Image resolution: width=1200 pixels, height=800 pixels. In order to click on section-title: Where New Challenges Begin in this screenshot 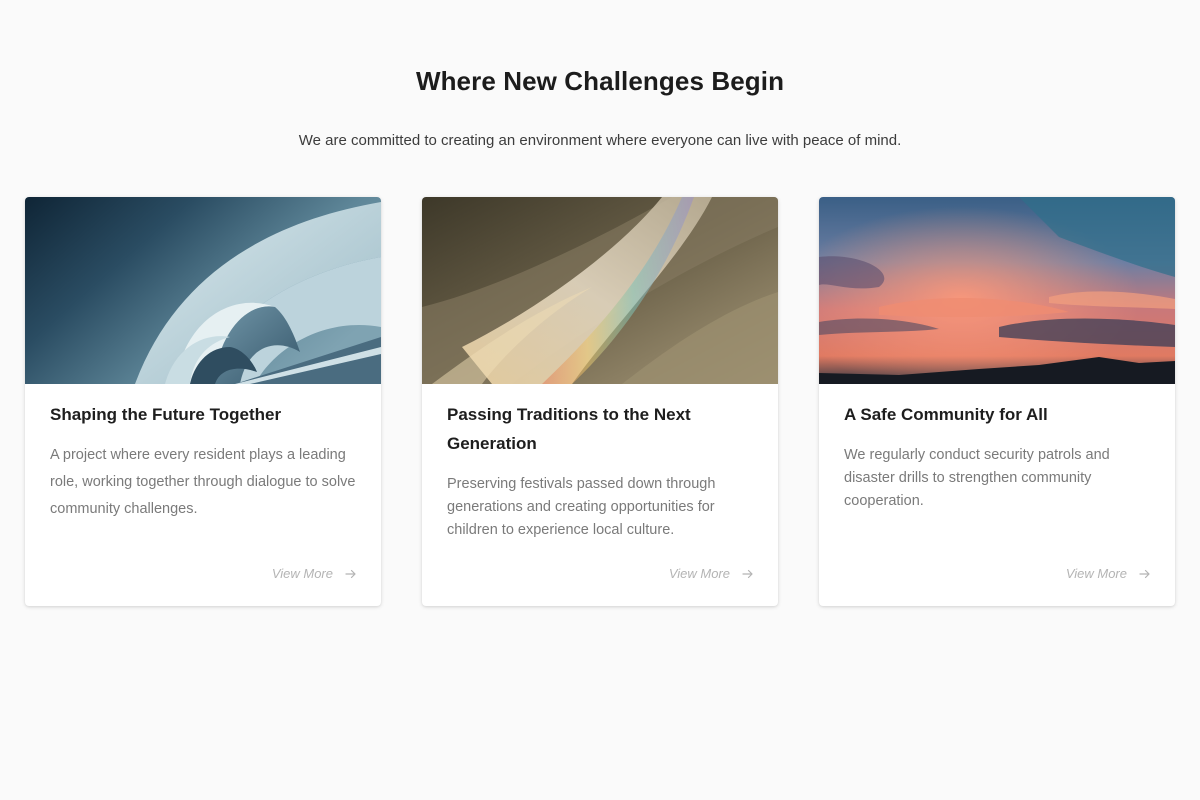, I will do `click(600, 81)`.